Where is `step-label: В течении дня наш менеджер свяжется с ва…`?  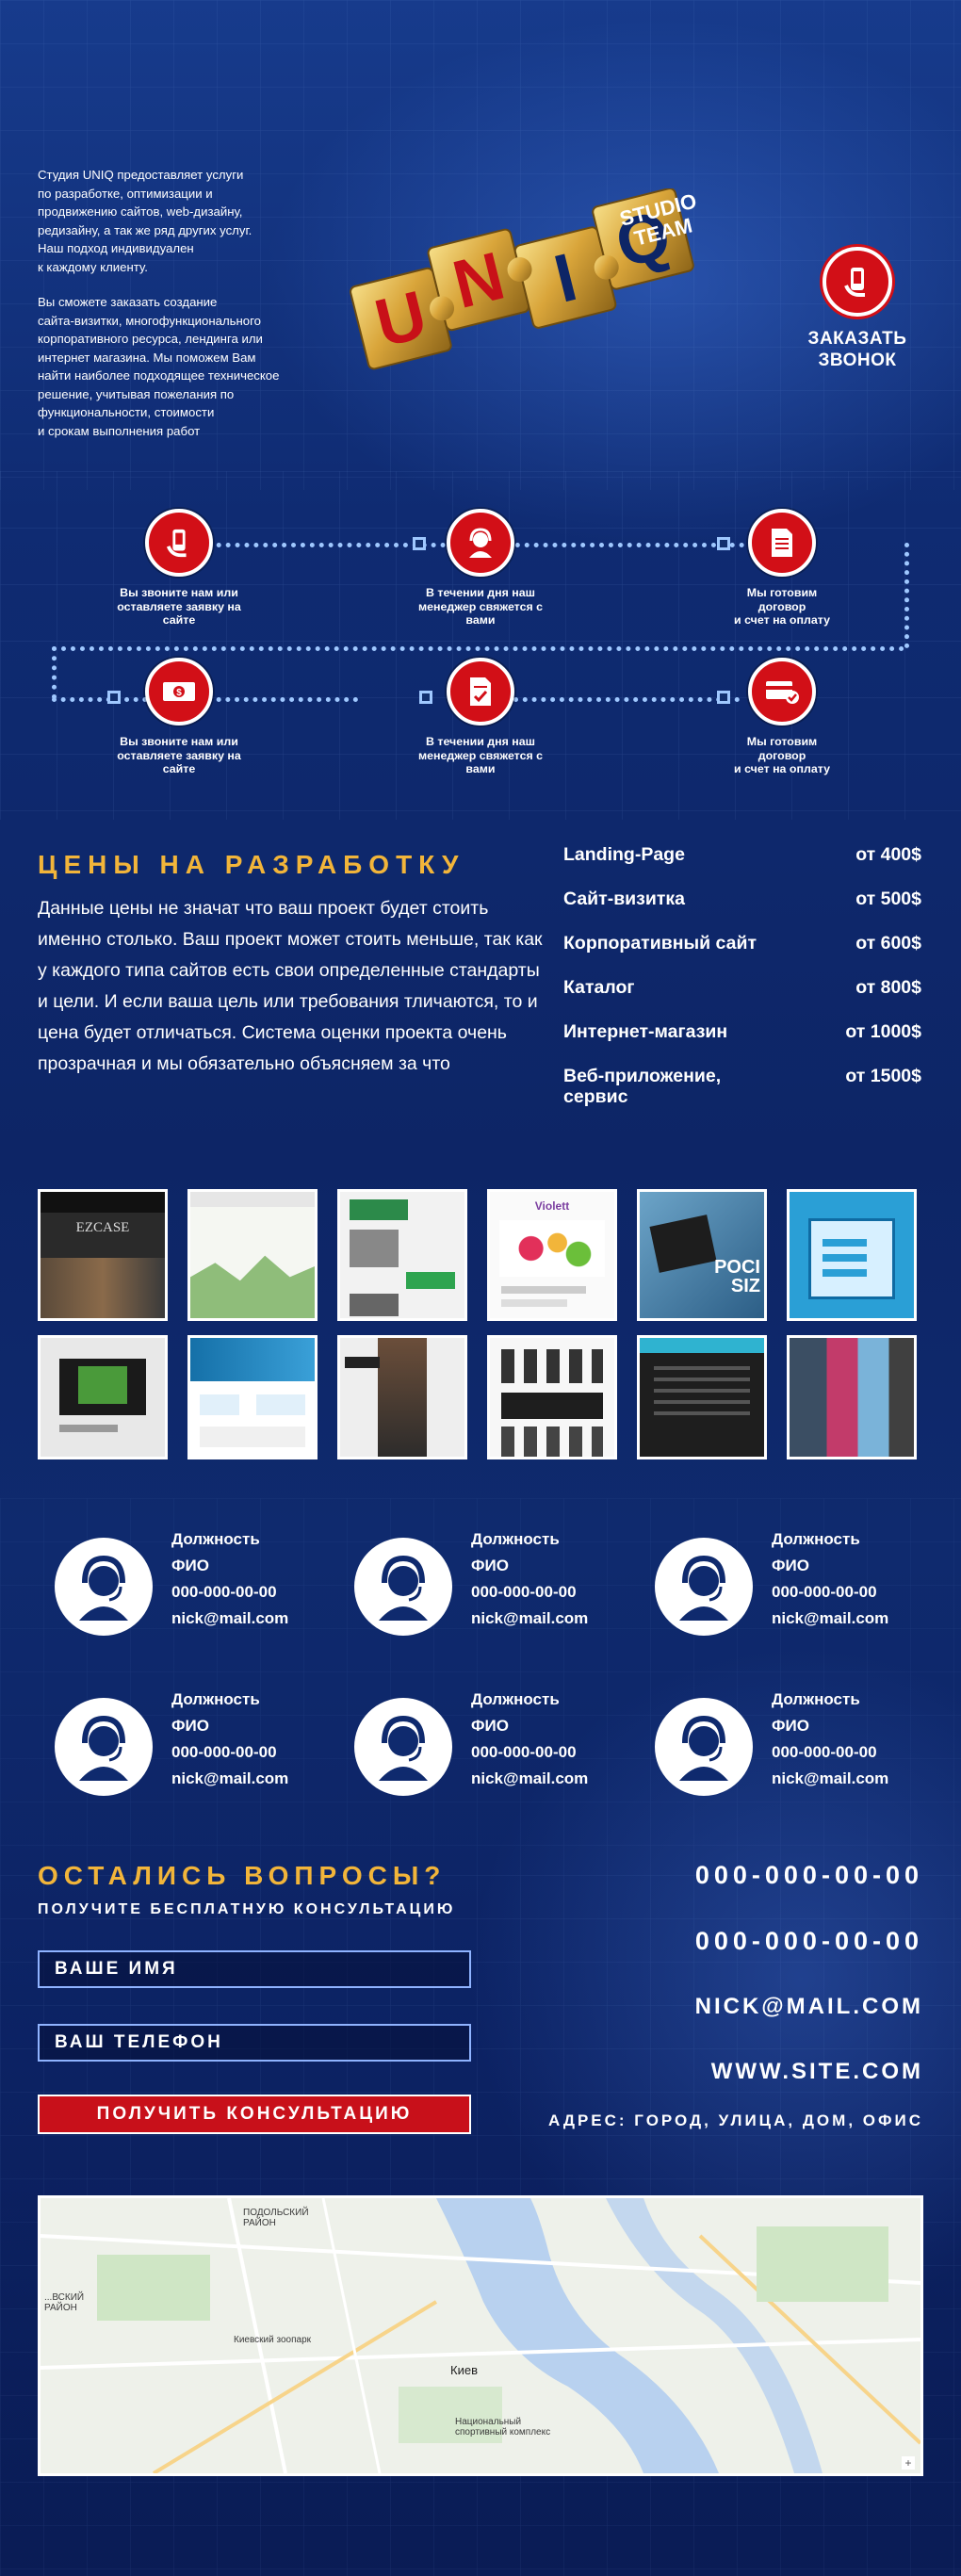 step-label: В течении дня наш менеджер свяжется с ва… is located at coordinates (480, 755).